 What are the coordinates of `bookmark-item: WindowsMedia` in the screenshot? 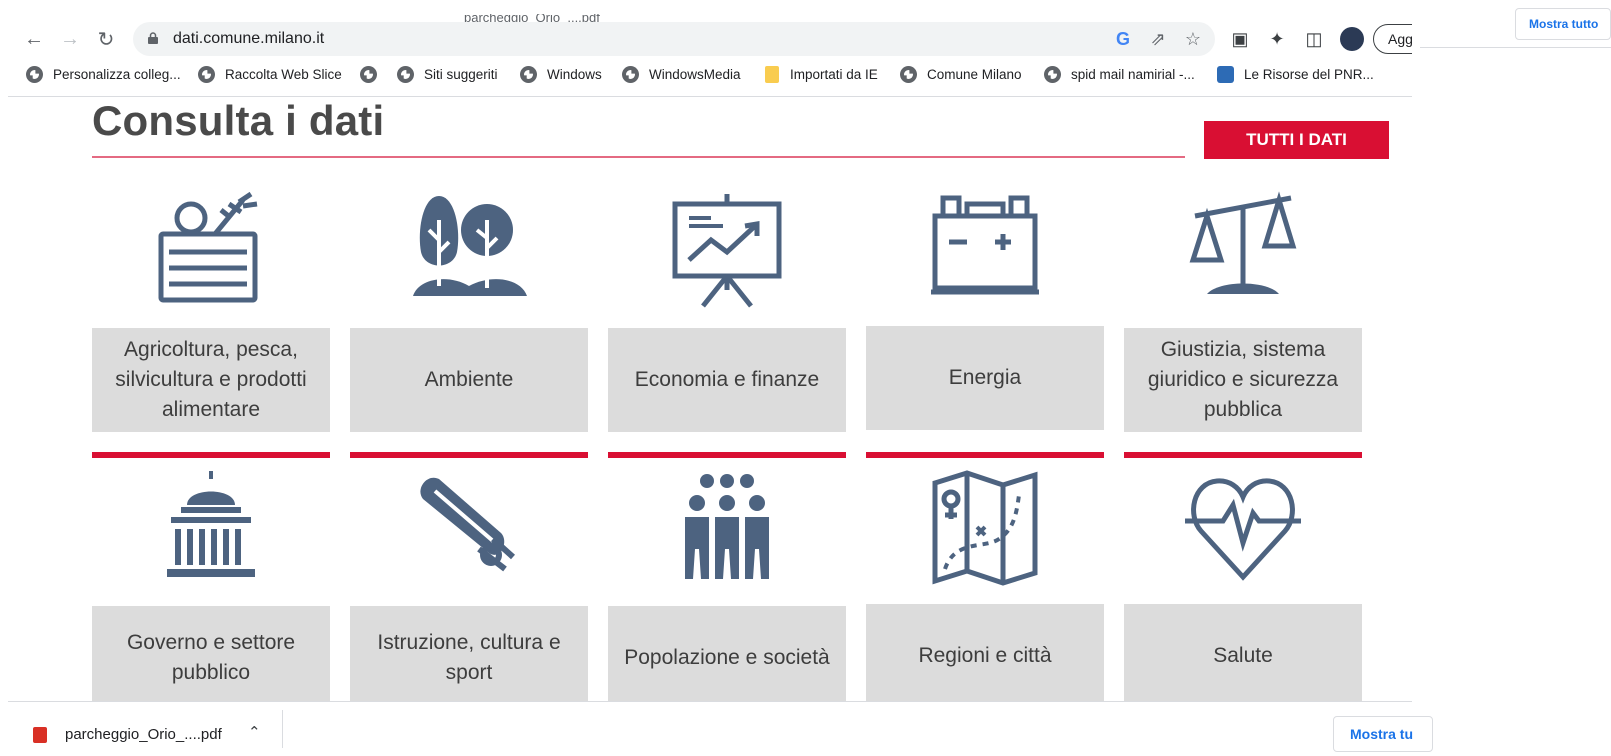 It's located at (681, 74).